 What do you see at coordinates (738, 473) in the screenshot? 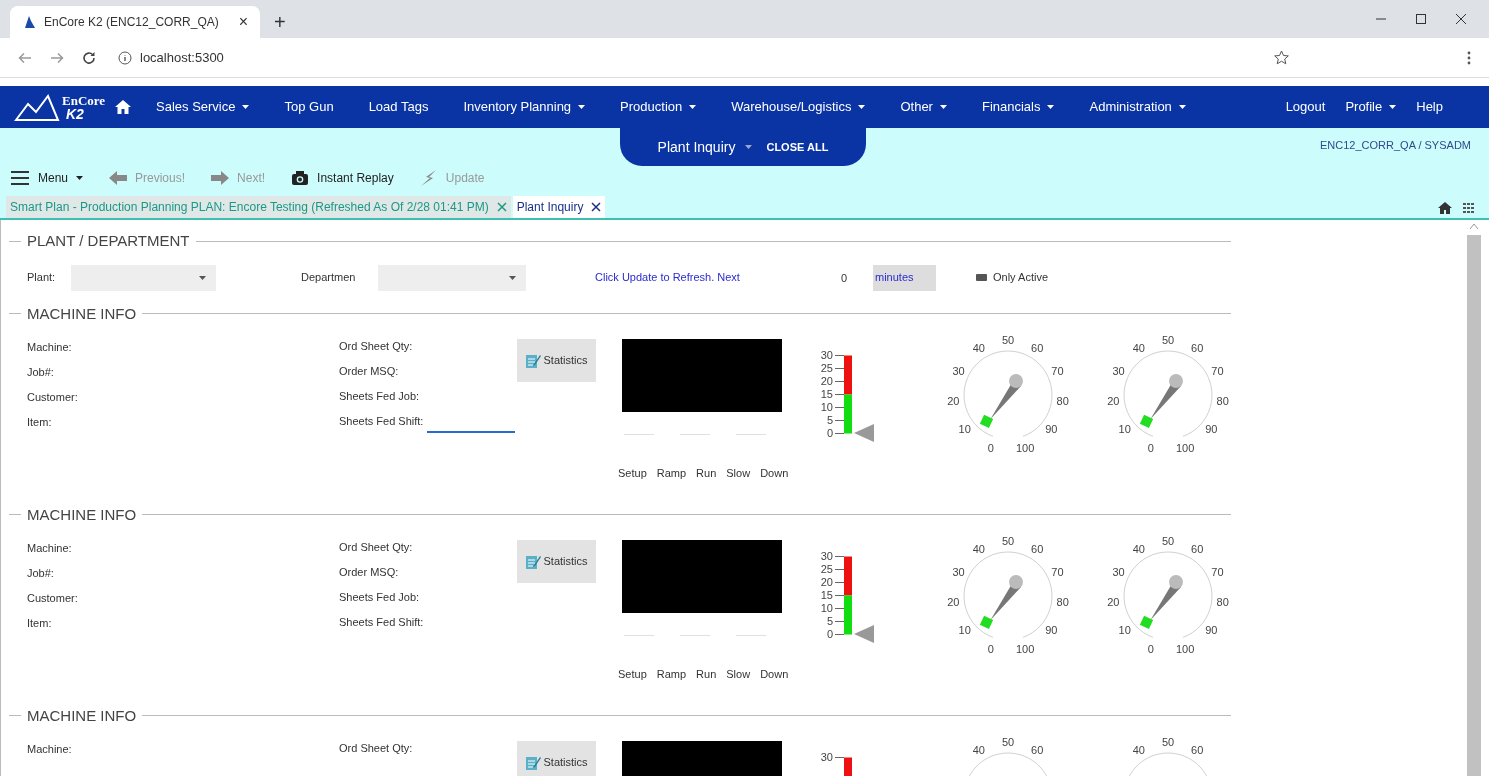
I see `phase-label: Slow` at bounding box center [738, 473].